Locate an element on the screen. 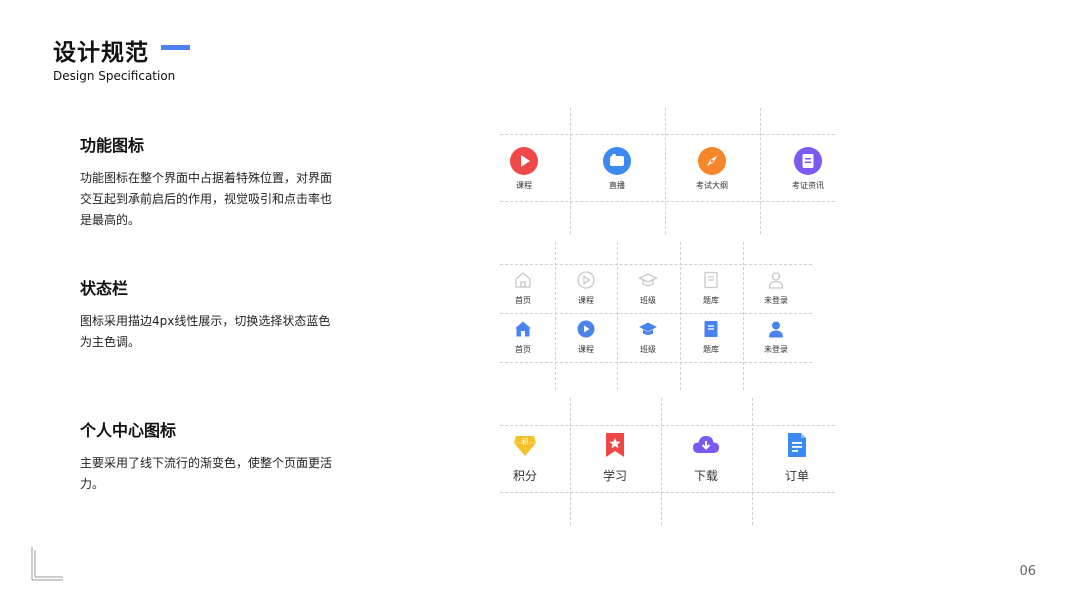 The image size is (1067, 600). personal-item-orders: 订单 is located at coordinates (797, 458).